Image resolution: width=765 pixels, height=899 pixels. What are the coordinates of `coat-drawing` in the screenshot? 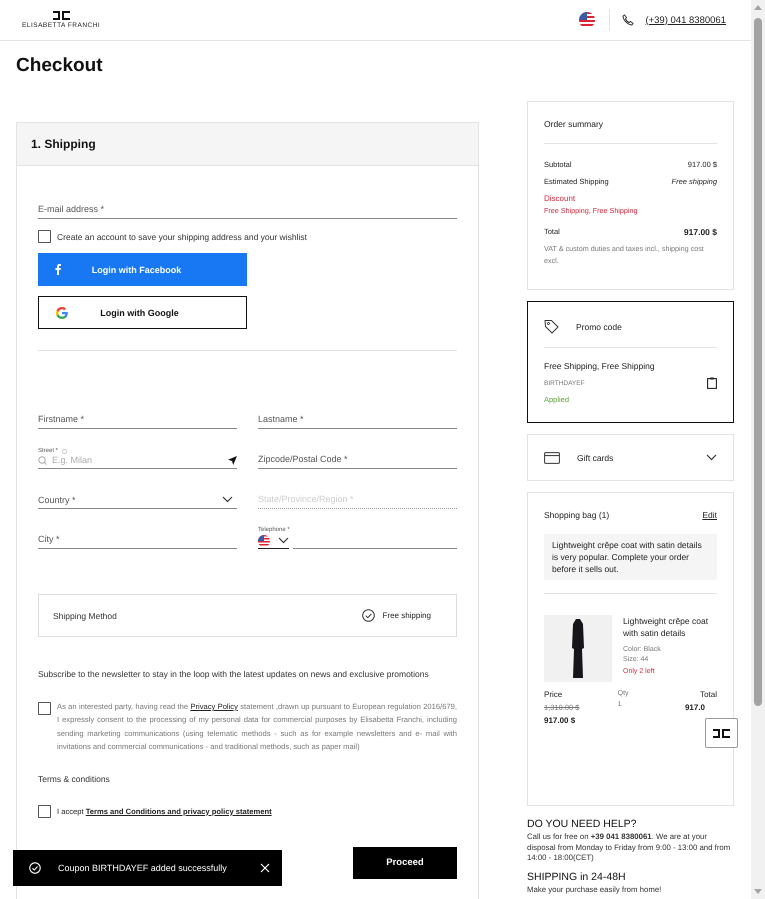 It's located at (578, 649).